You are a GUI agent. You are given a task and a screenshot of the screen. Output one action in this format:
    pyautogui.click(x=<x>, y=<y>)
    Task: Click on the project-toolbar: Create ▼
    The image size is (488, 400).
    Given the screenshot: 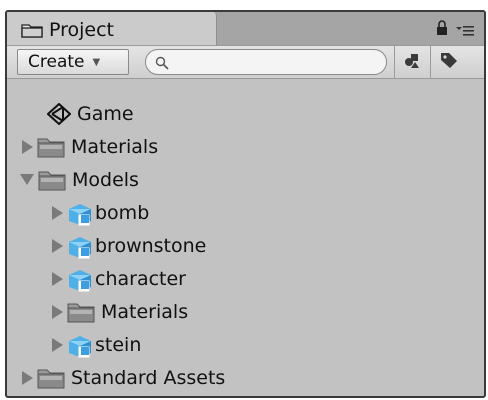 What is the action you would take?
    pyautogui.click(x=245, y=62)
    